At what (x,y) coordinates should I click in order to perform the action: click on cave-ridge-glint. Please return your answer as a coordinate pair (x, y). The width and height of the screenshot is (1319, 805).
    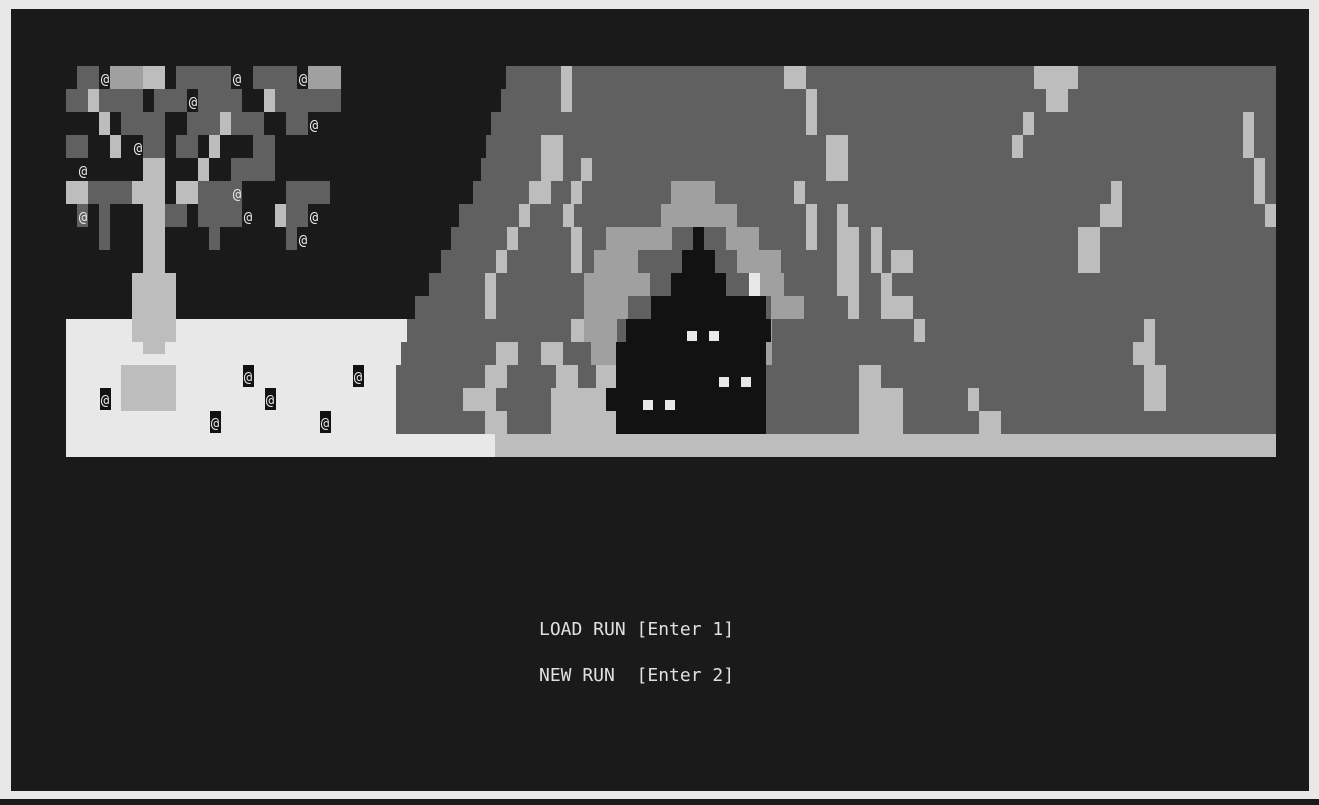
    Looking at the image, I should click on (754, 284).